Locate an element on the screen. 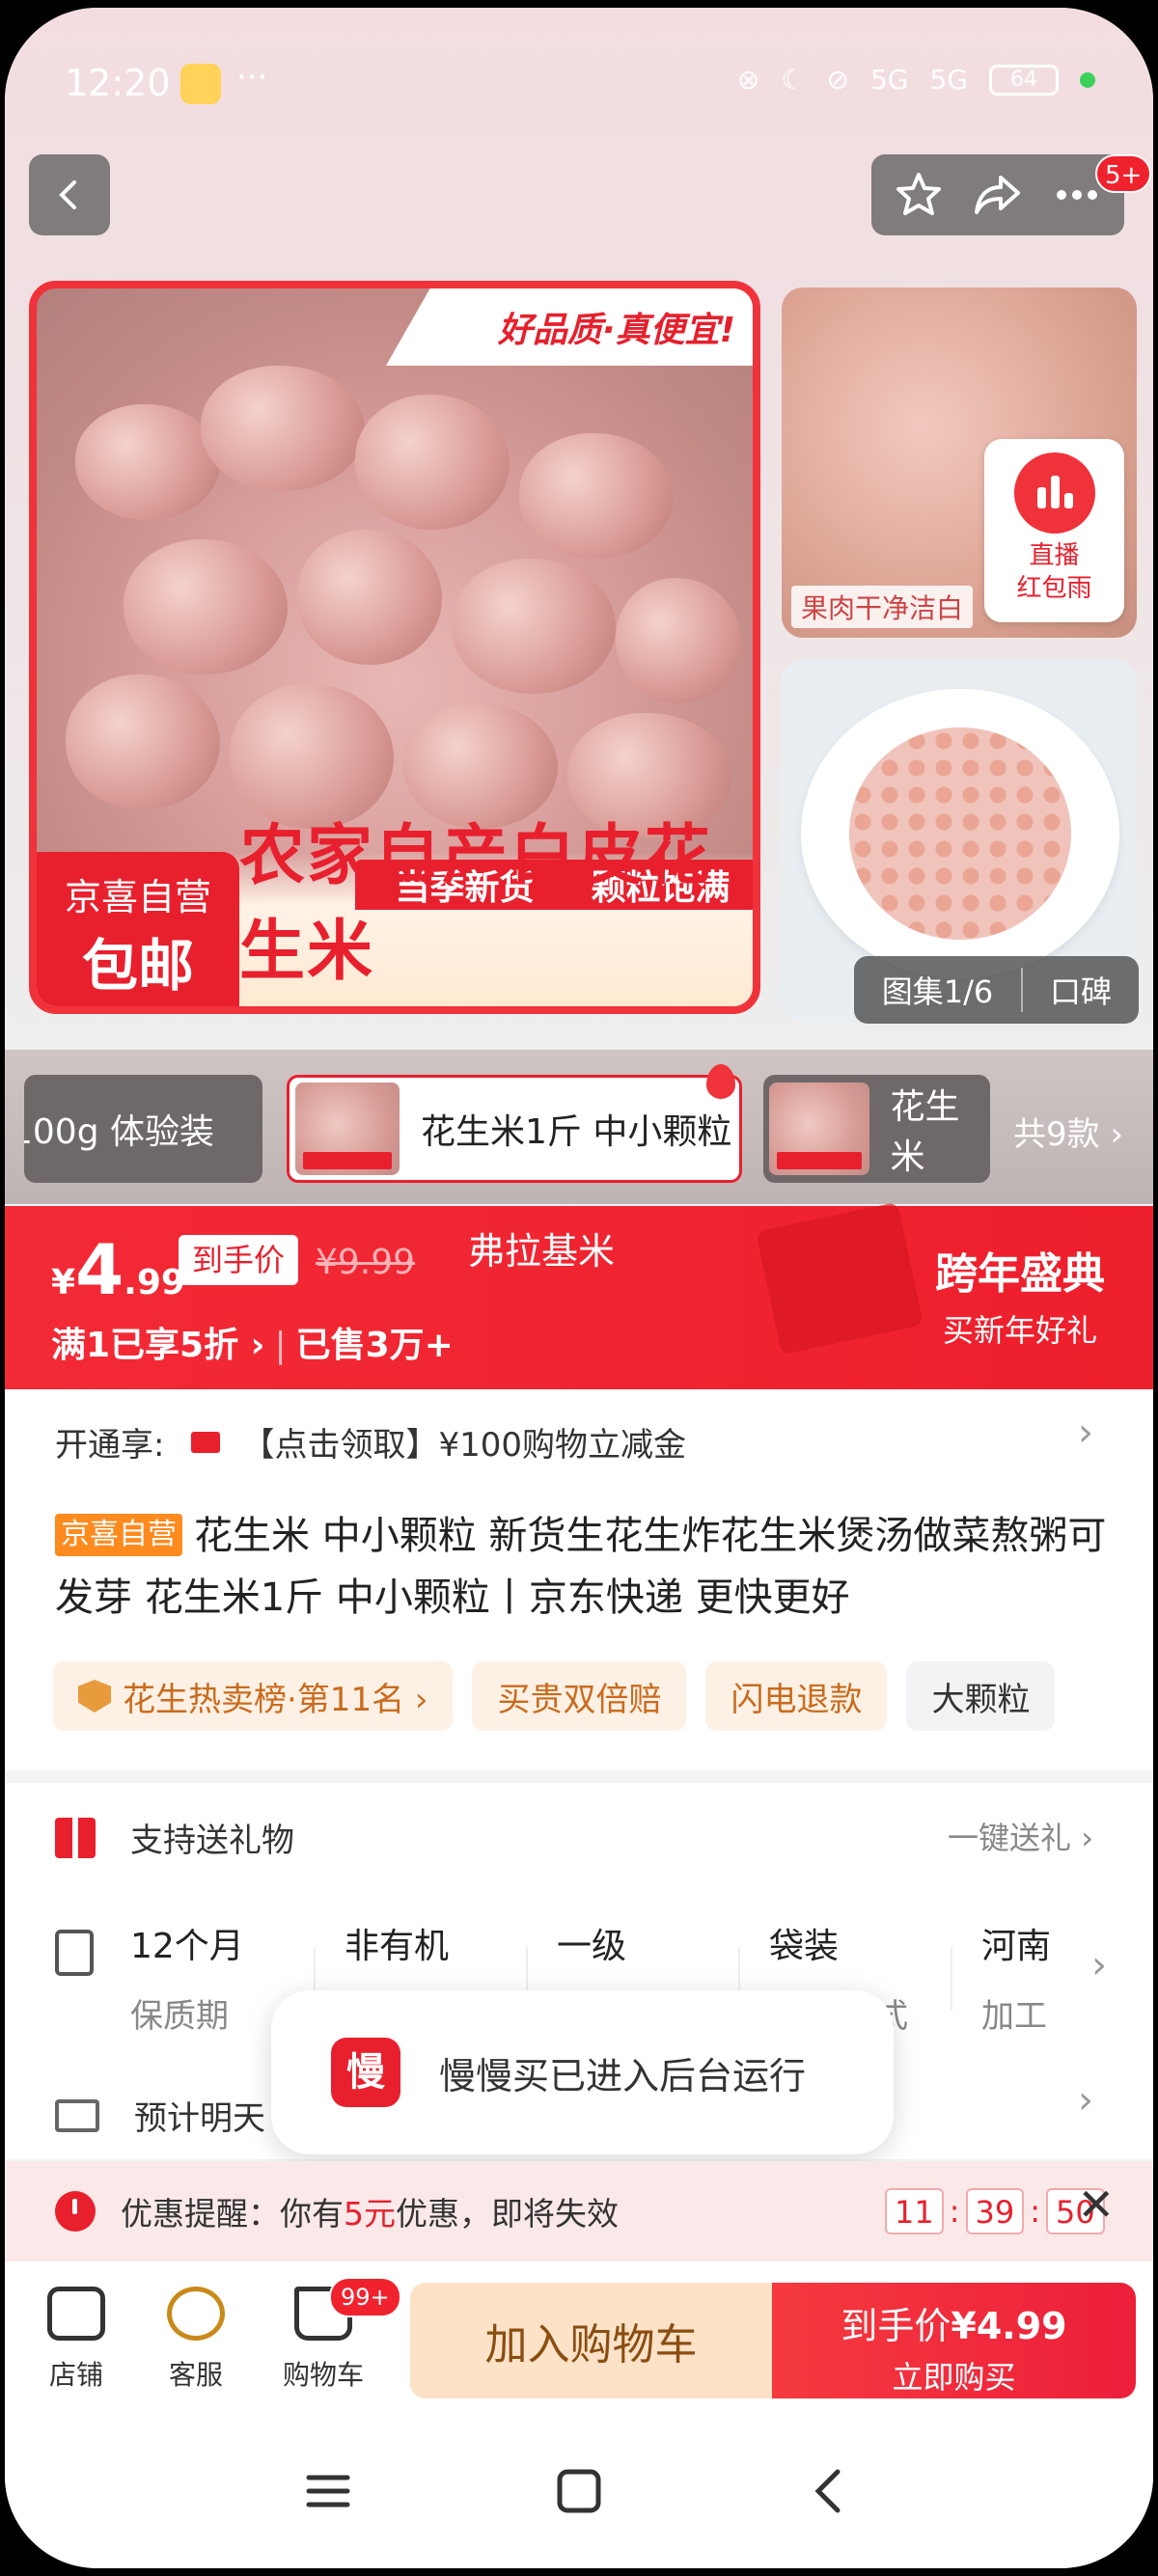 The width and height of the screenshot is (1158, 2576). promo-block: 跨年盛典 买新年好礼 is located at coordinates (1020, 1295).